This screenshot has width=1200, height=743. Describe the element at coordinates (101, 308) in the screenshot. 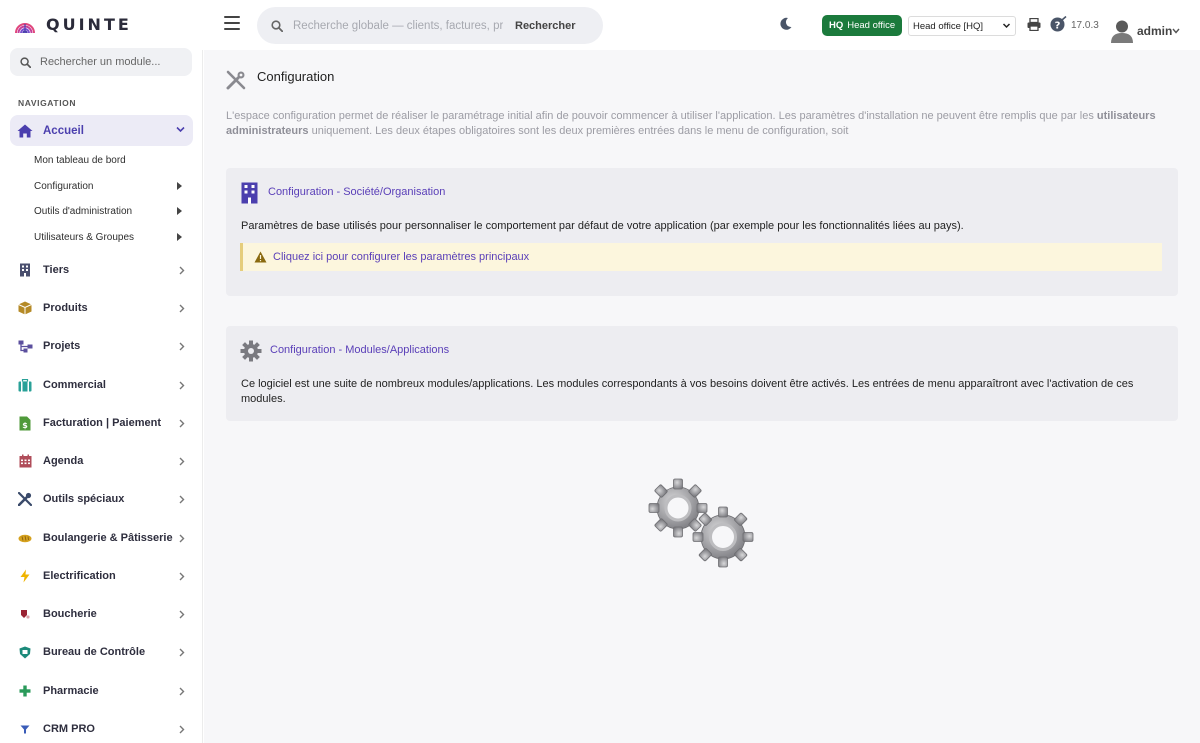

I see `sidebar-item-produits: Produits` at that location.